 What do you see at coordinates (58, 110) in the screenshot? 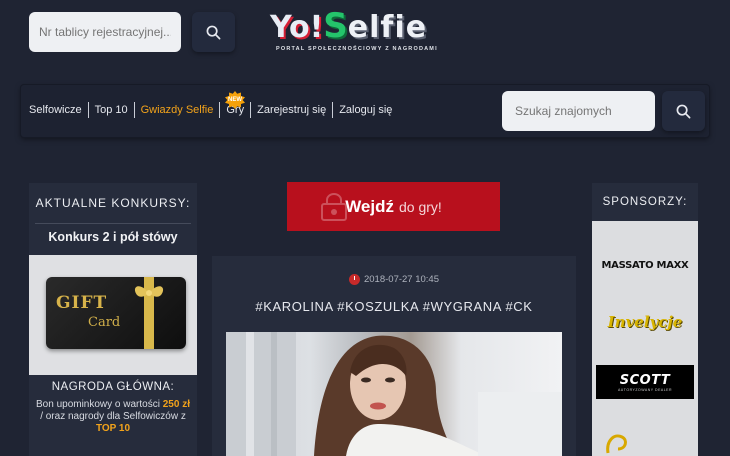
I see `nav-item-selfowicze: Selfowicze` at bounding box center [58, 110].